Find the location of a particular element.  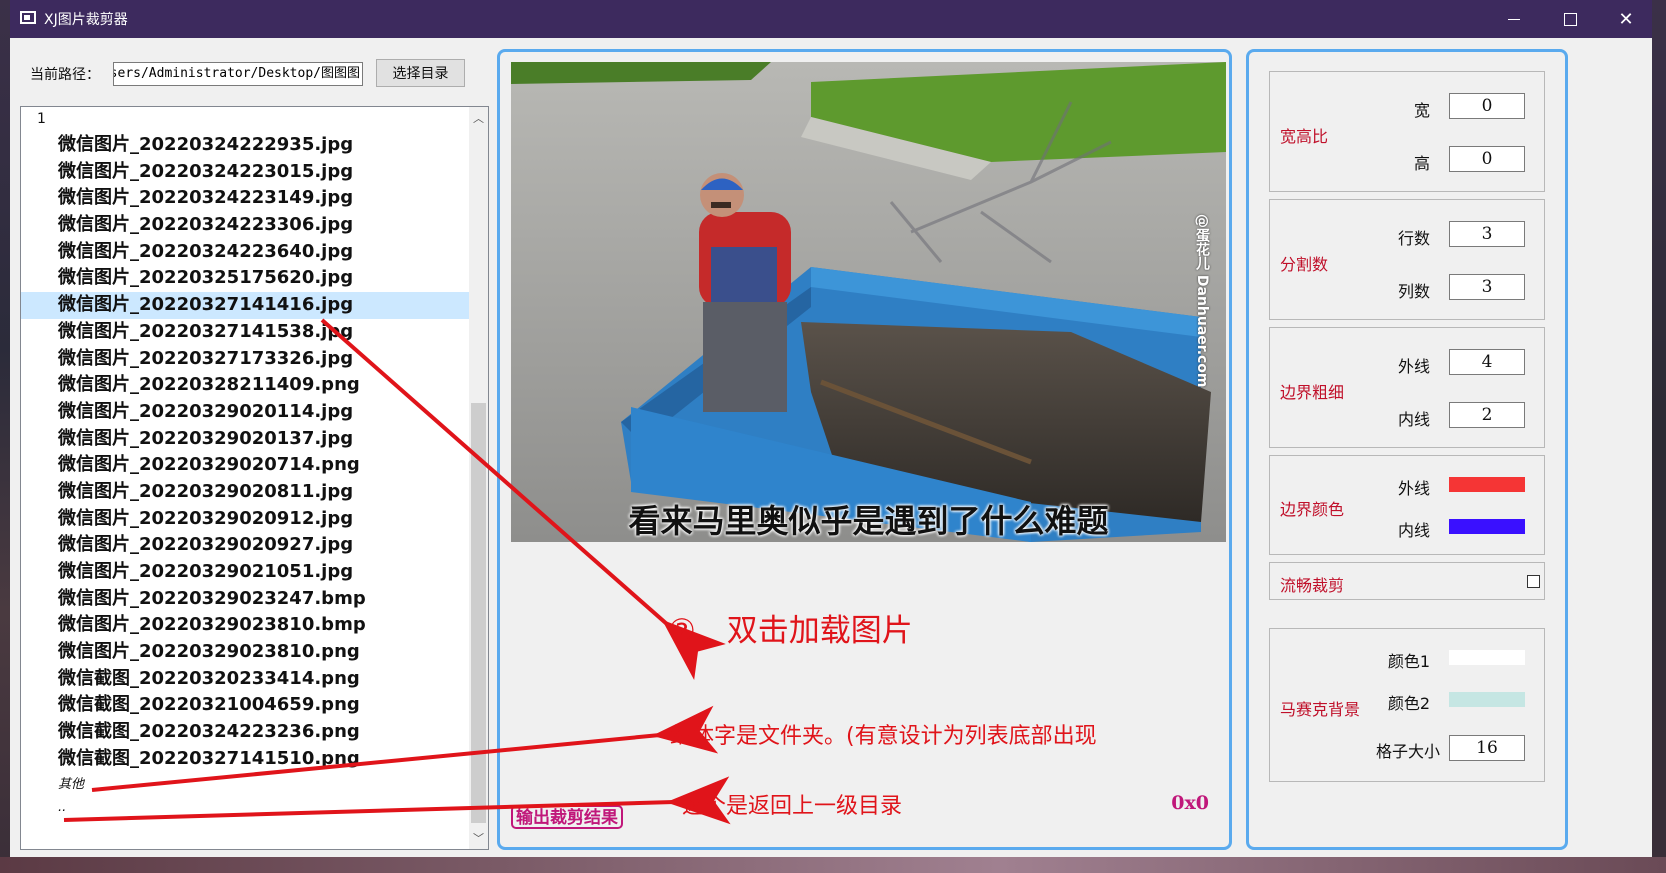

file-item: 微信截图_20220324223236.png is located at coordinates (246, 732).